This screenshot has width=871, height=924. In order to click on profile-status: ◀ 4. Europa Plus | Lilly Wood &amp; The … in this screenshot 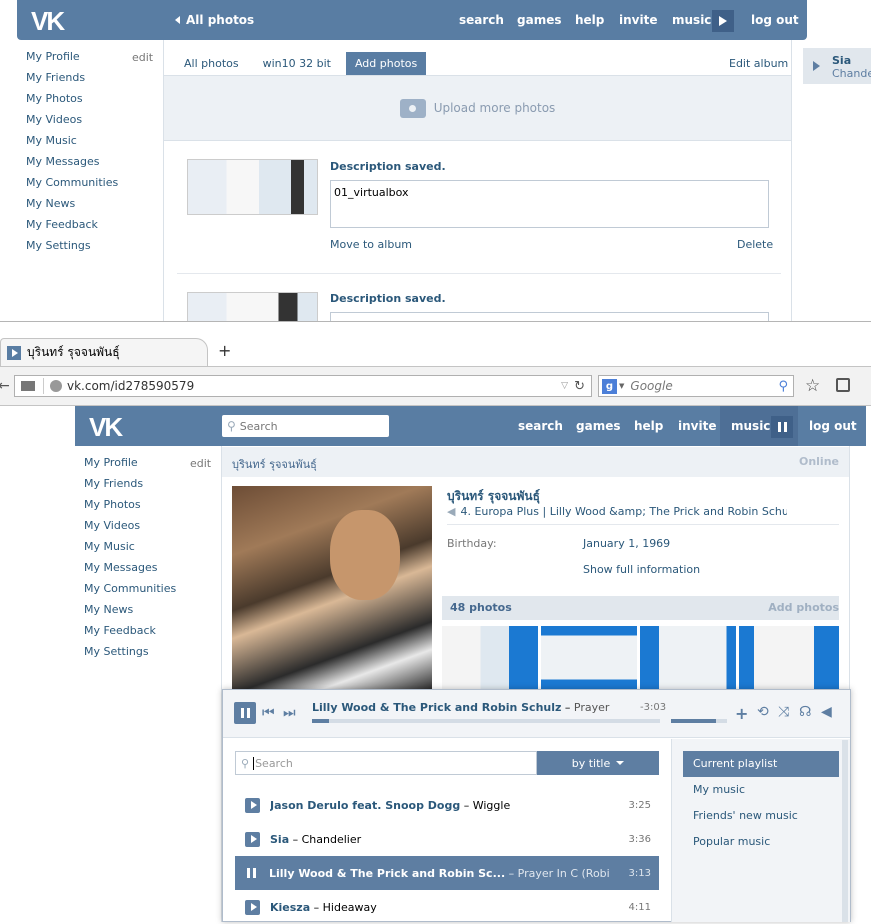, I will do `click(617, 511)`.